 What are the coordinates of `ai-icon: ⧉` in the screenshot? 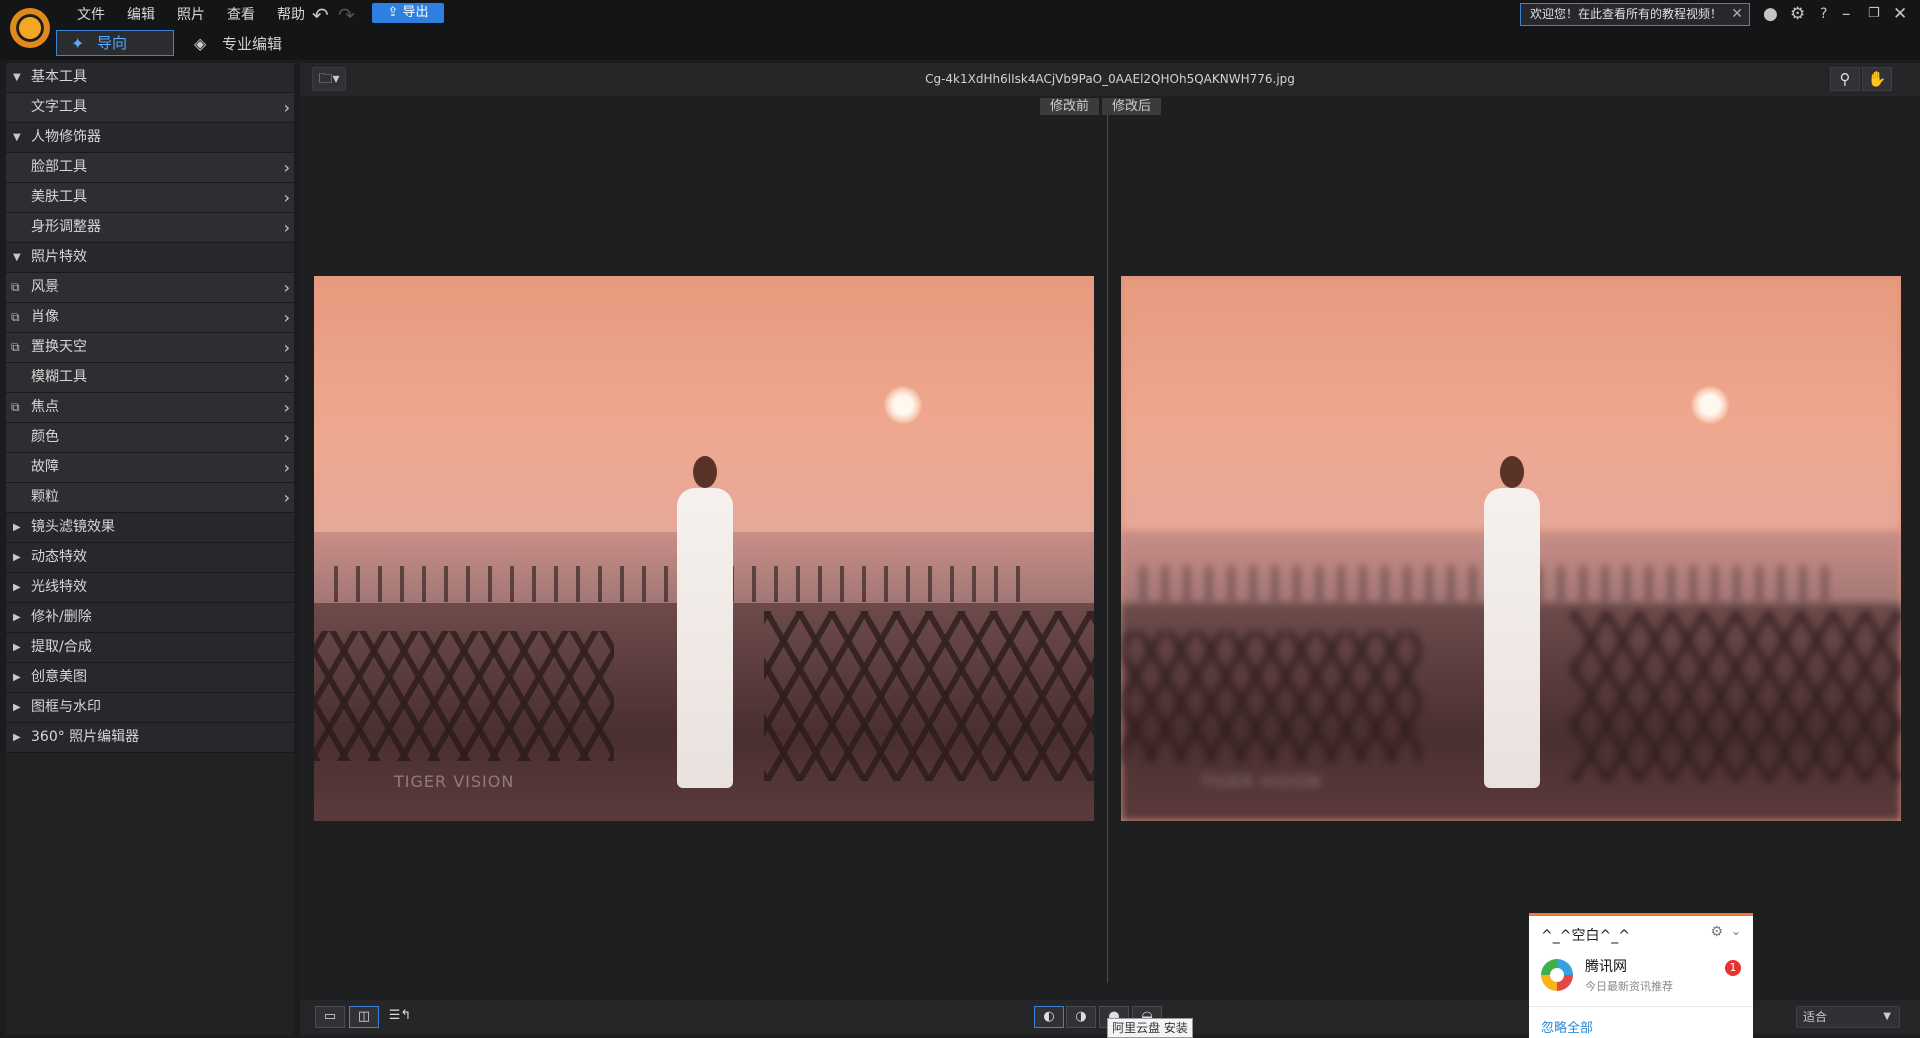 It's located at (15, 317).